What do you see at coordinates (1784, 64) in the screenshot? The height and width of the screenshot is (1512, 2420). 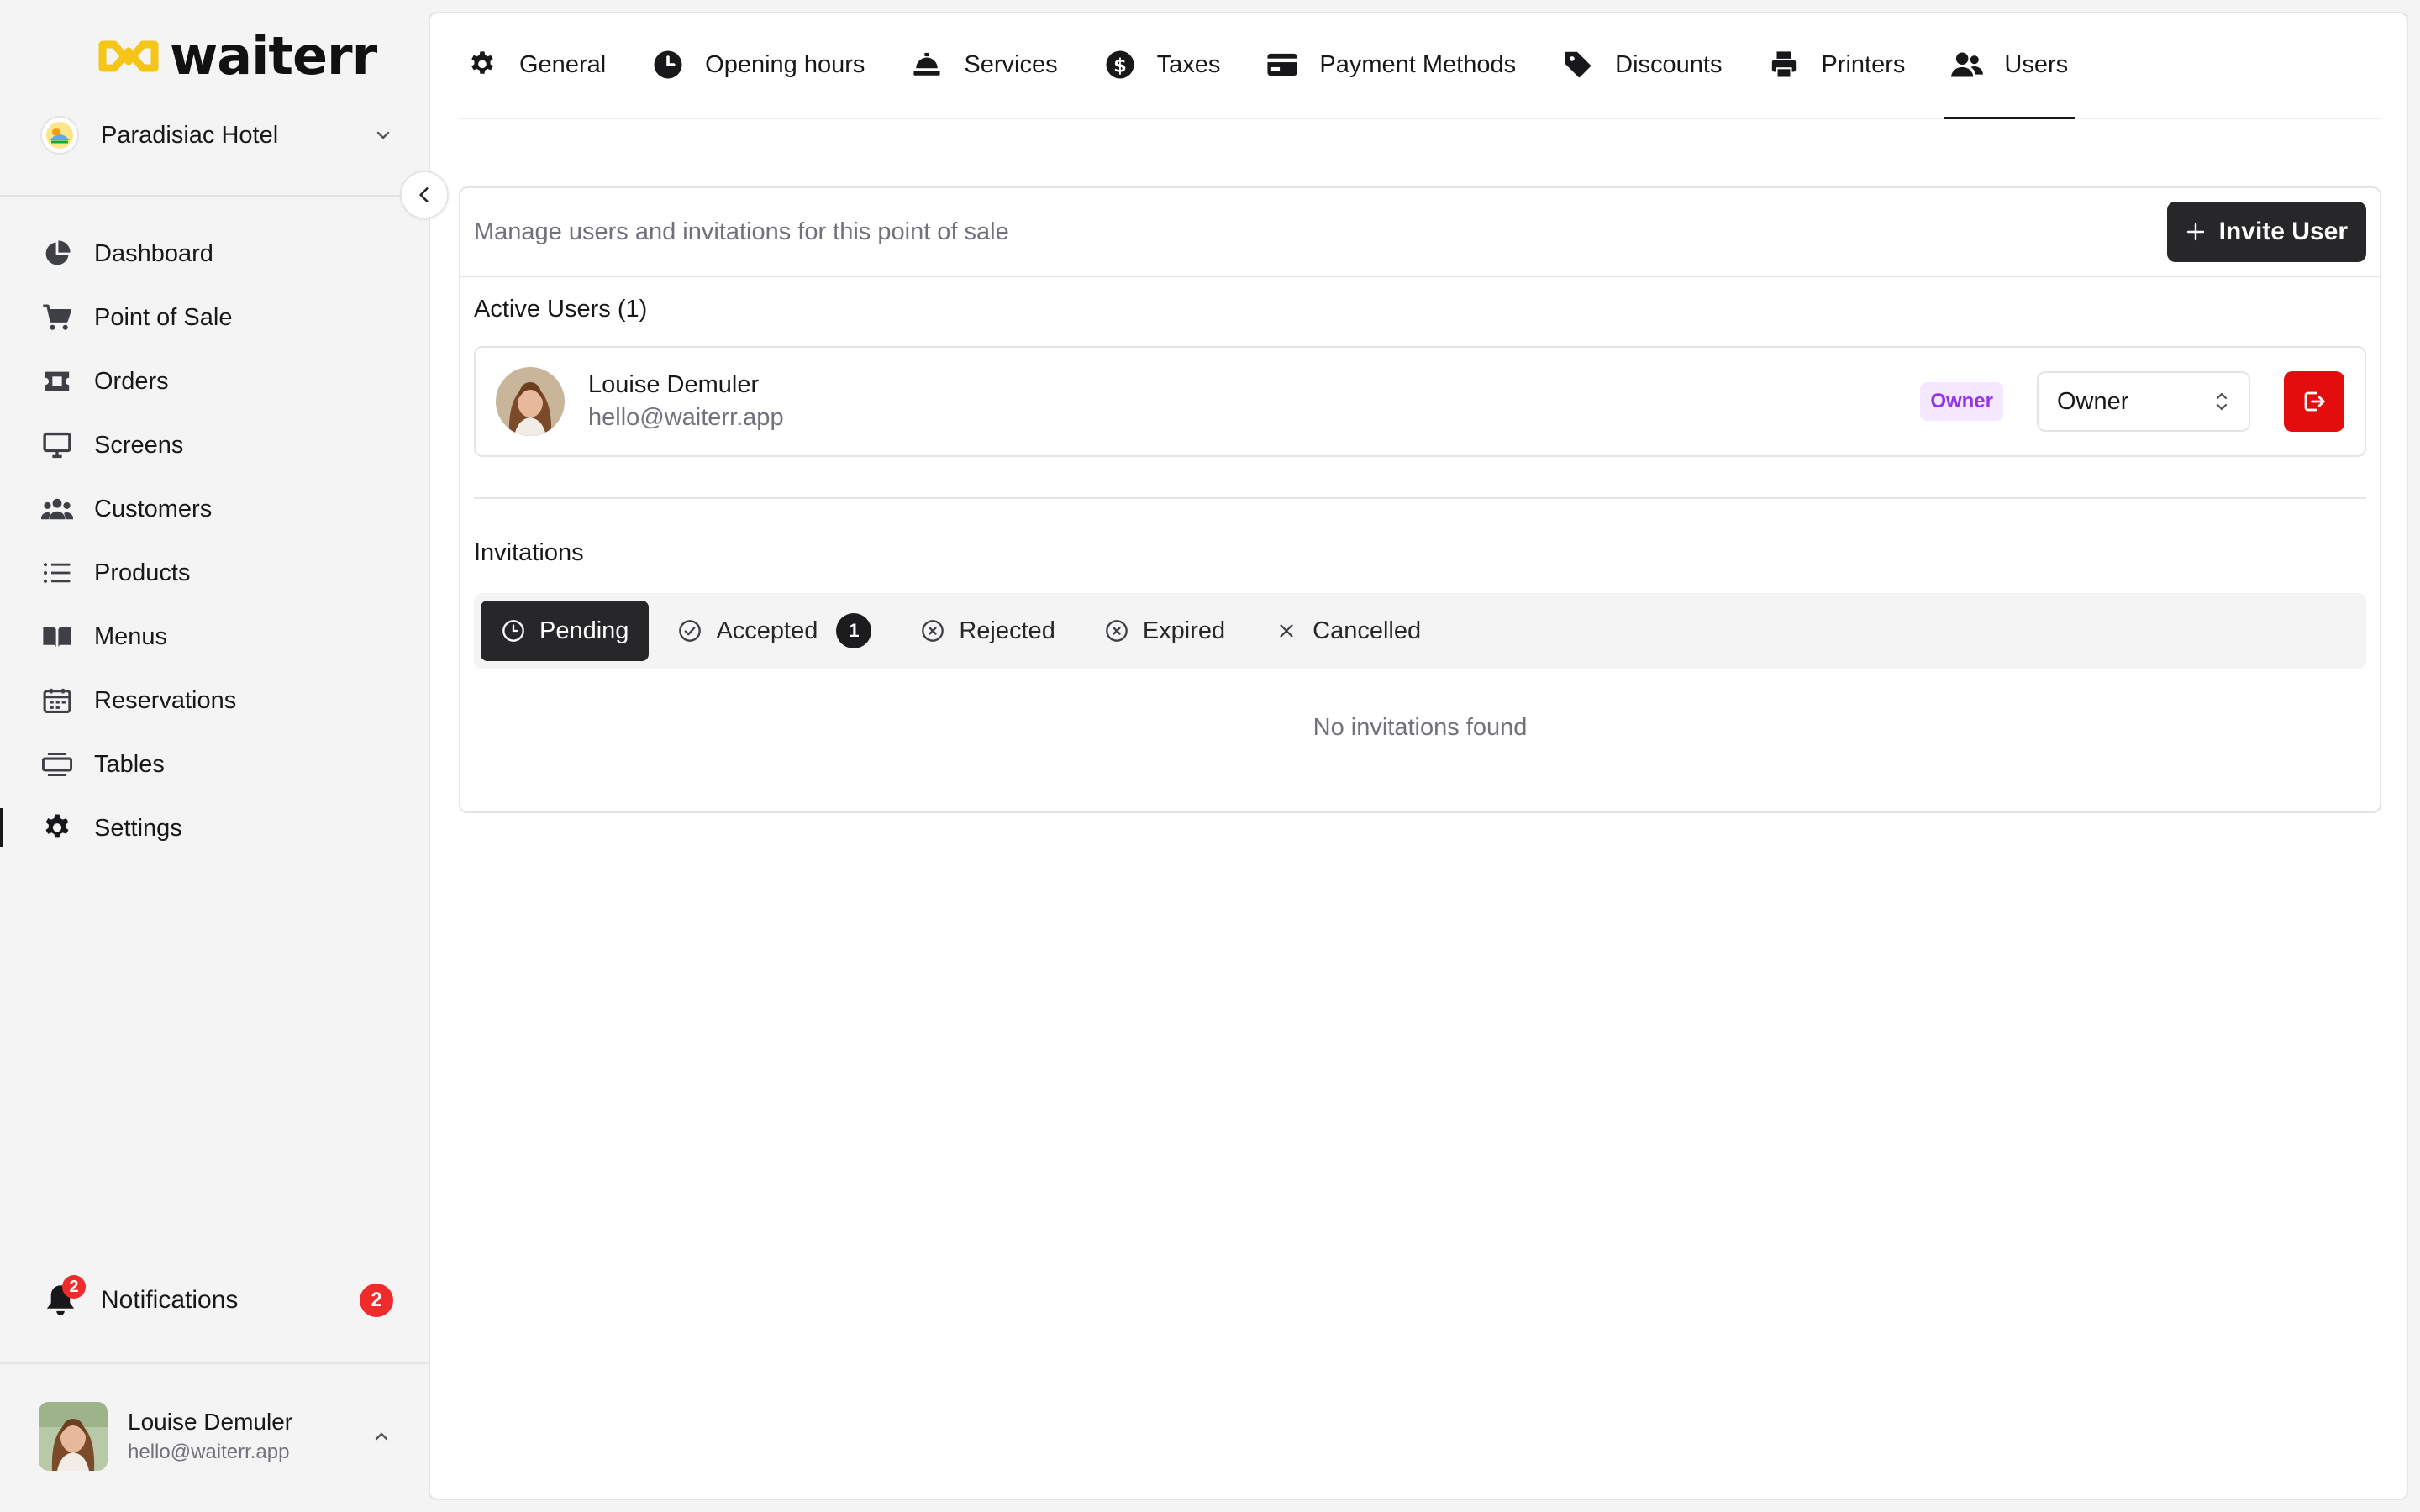 I see `printer-icon` at bounding box center [1784, 64].